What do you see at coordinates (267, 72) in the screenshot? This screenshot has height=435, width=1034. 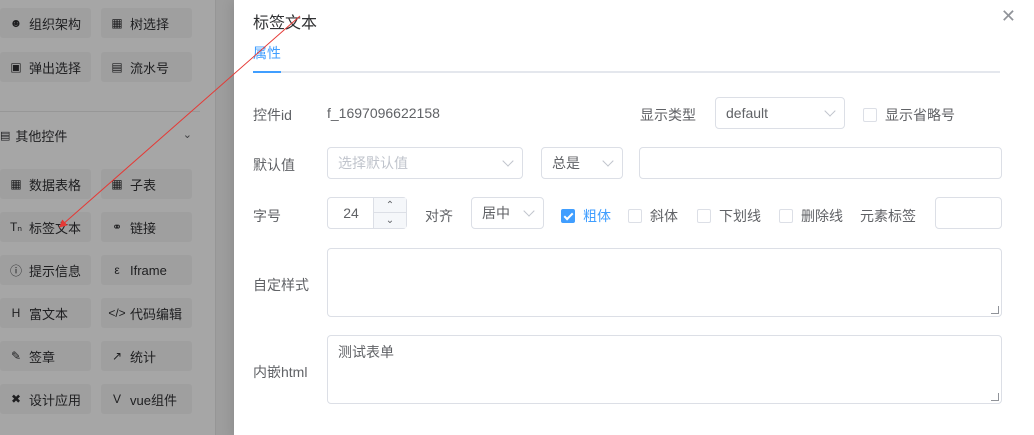 I see `tab-active-bar` at bounding box center [267, 72].